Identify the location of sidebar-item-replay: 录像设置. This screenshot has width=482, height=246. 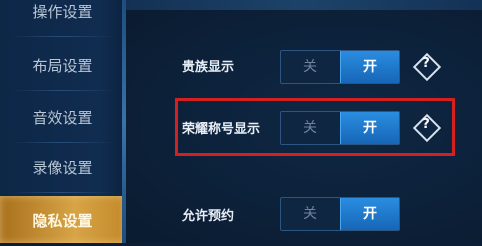
(62, 168).